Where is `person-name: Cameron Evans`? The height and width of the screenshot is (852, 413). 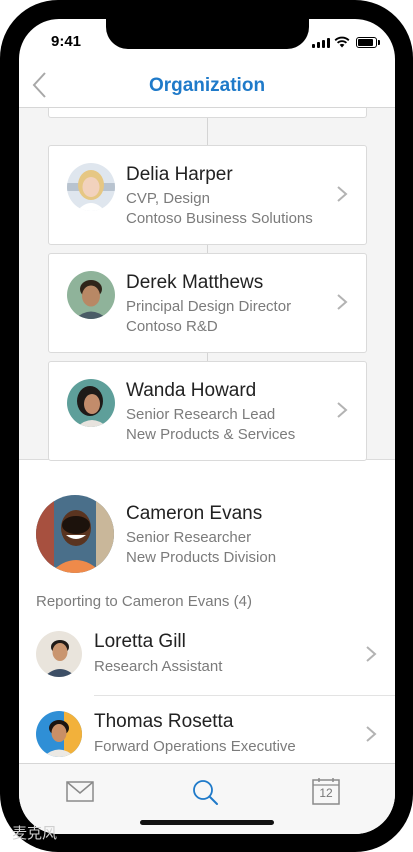 person-name: Cameron Evans is located at coordinates (194, 513).